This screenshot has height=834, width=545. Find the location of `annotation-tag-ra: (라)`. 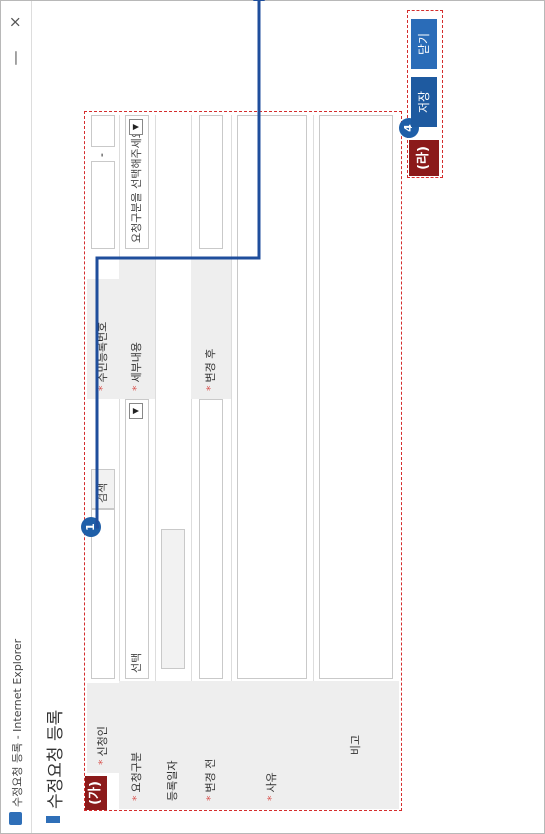

annotation-tag-ra: (라) is located at coordinates (424, 158).